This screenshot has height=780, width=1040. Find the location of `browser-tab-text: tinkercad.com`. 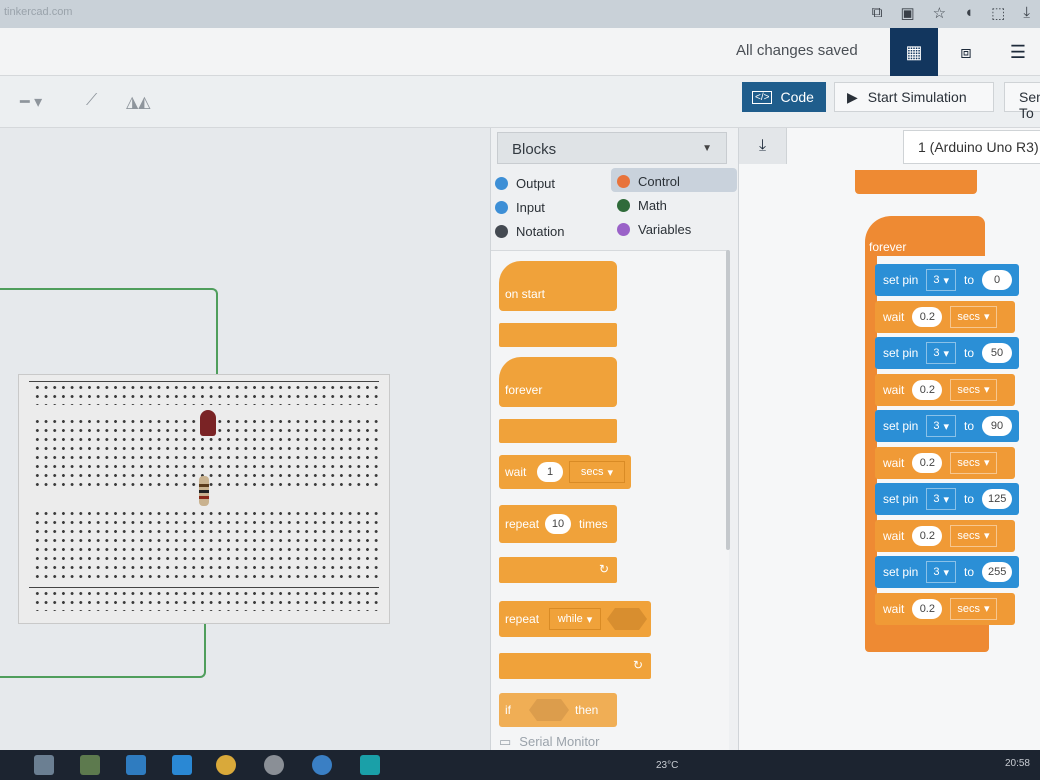

browser-tab-text: tinkercad.com is located at coordinates (38, 12).